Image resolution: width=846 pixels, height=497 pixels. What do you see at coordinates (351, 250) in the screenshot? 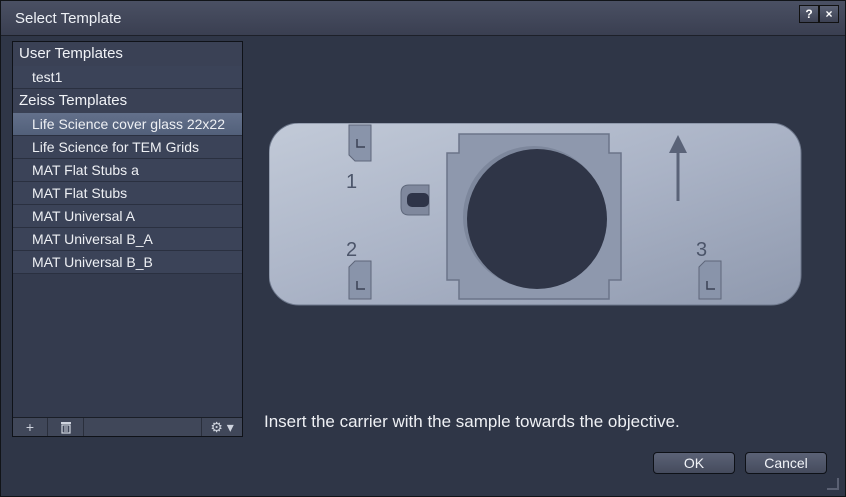
I see `position-label-2: 2` at bounding box center [351, 250].